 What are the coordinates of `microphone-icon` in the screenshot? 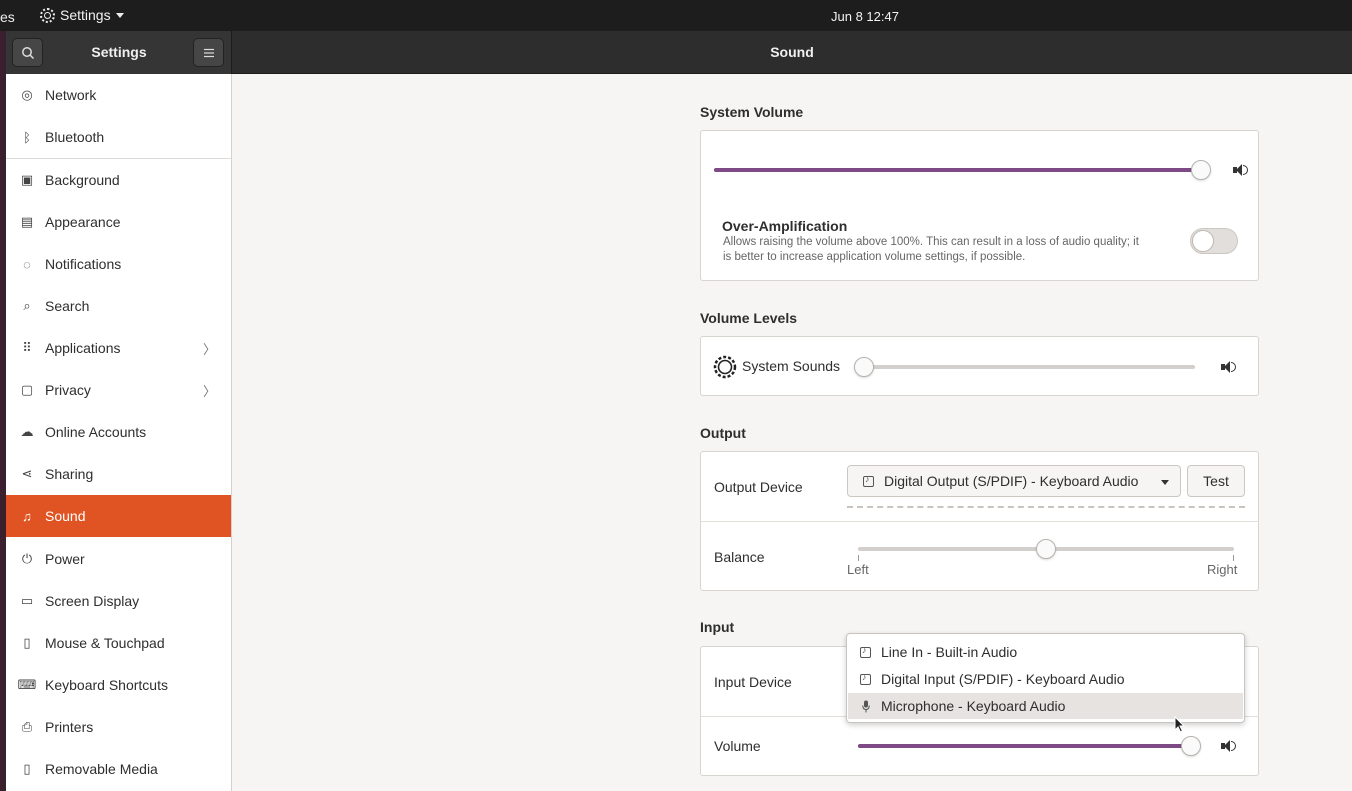 It's located at (866, 706).